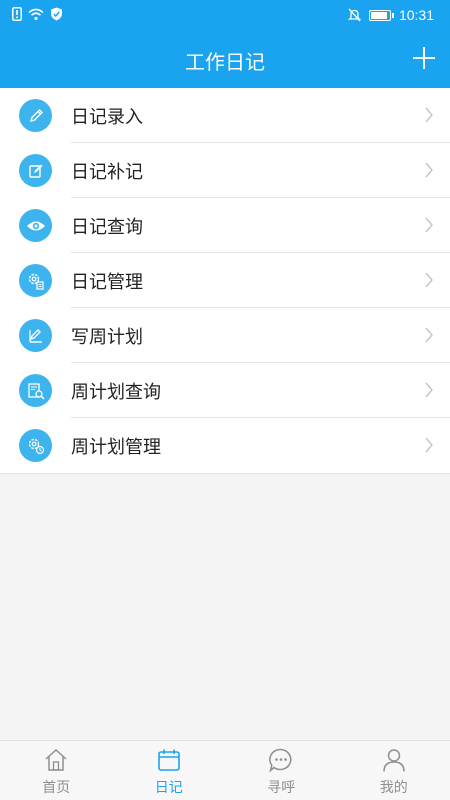 Image resolution: width=450 pixels, height=800 pixels. What do you see at coordinates (225, 115) in the screenshot?
I see `menu-item-diary-entry: 日记录入` at bounding box center [225, 115].